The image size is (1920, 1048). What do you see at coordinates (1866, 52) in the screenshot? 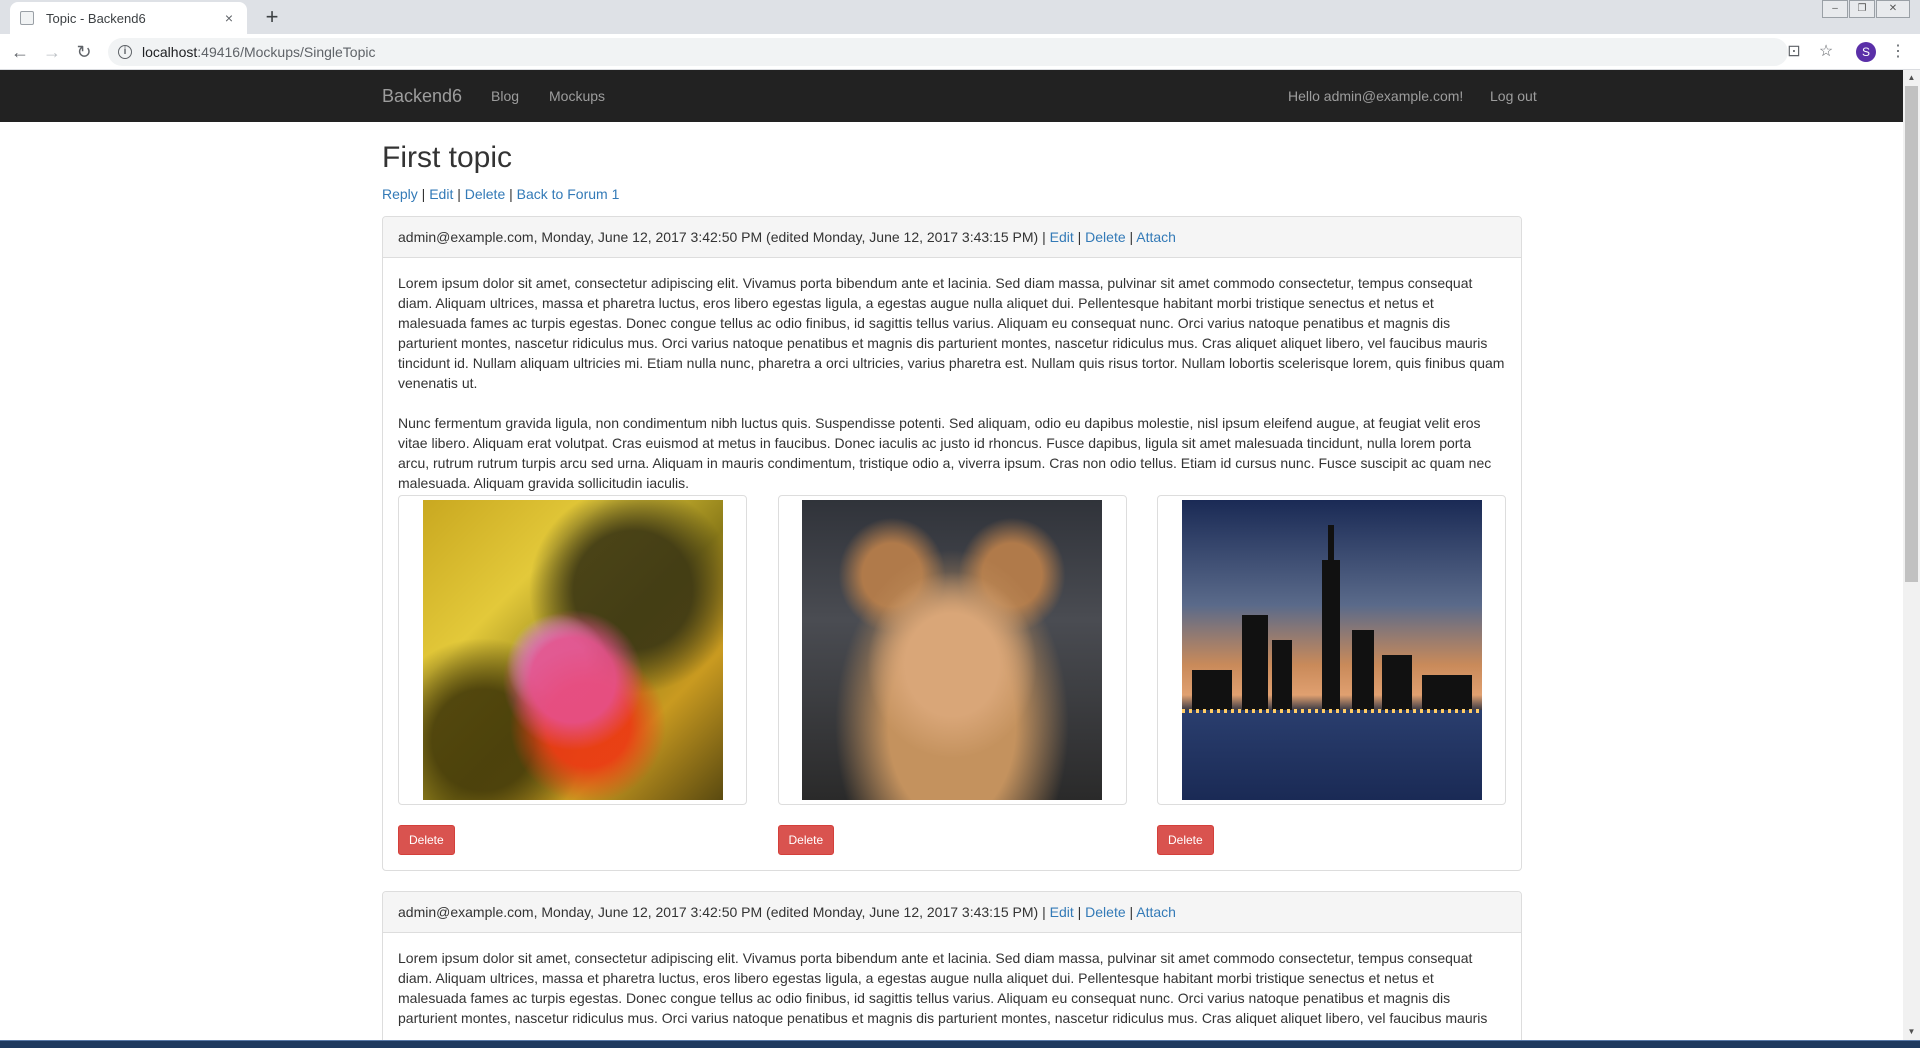
I see `profile-avatar: S` at bounding box center [1866, 52].